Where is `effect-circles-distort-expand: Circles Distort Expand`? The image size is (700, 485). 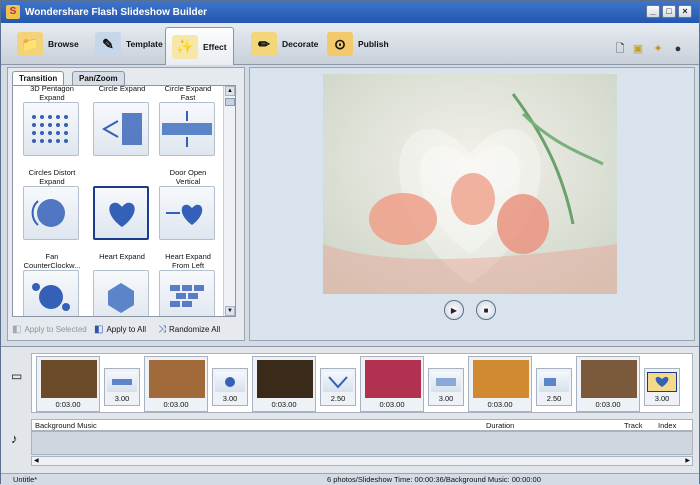
effect-circles-distort-expand: Circles Distort Expand is located at coordinates (52, 204).